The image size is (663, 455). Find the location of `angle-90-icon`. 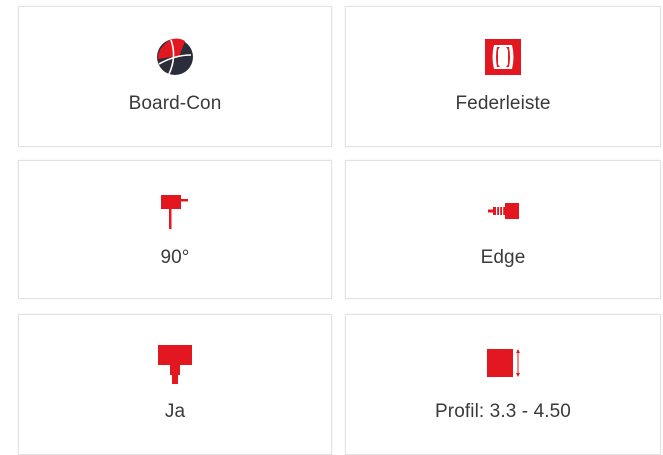

angle-90-icon is located at coordinates (174, 212).